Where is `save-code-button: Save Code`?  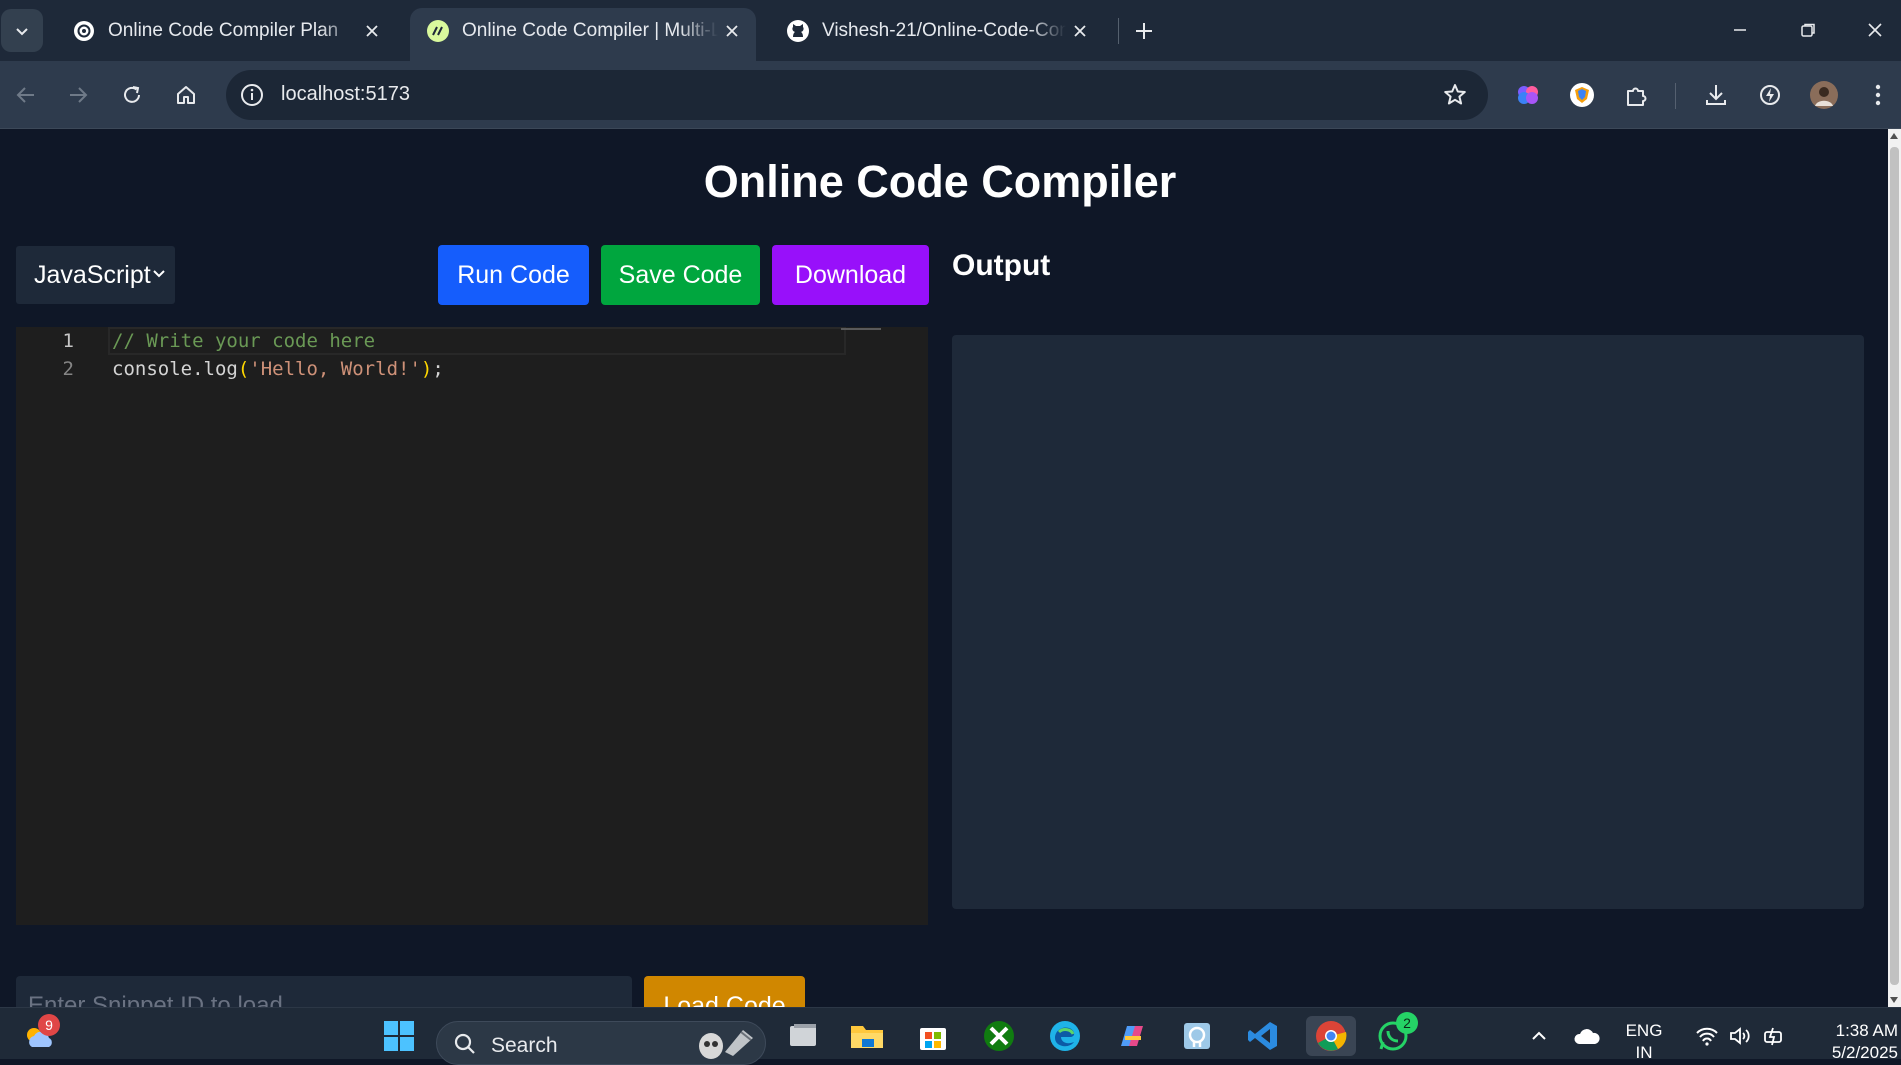
save-code-button: Save Code is located at coordinates (680, 275).